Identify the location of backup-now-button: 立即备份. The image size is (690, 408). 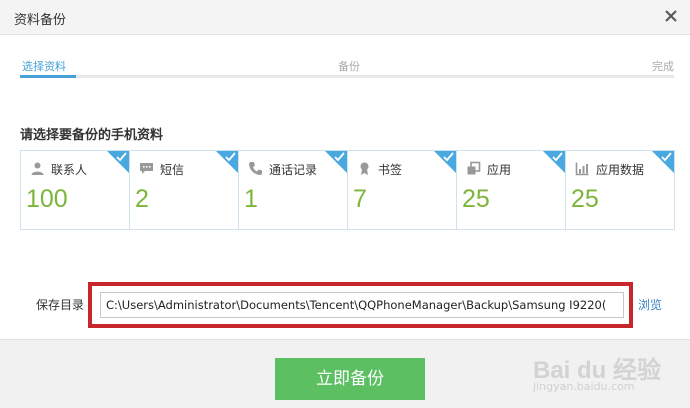
(350, 379).